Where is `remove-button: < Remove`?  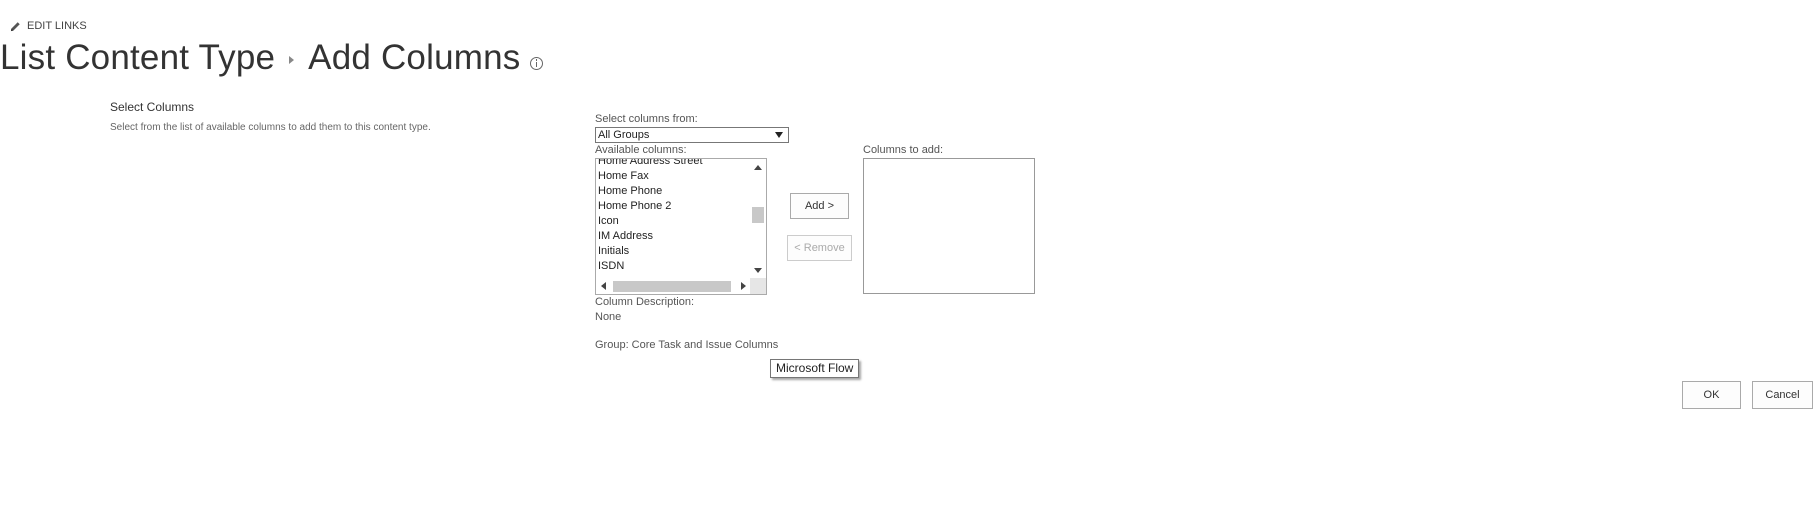
remove-button: < Remove is located at coordinates (819, 248).